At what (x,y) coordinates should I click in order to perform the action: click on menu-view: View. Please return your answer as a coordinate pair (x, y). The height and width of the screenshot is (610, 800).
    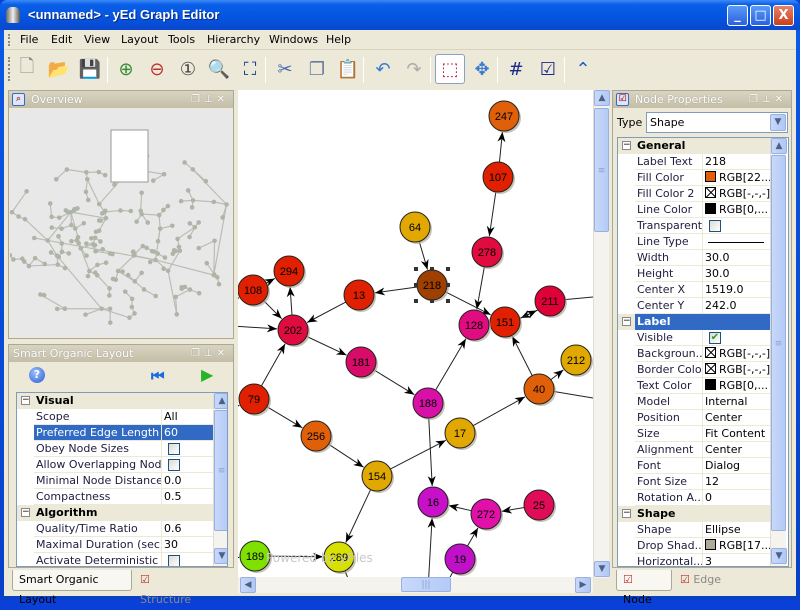
    Looking at the image, I should click on (97, 39).